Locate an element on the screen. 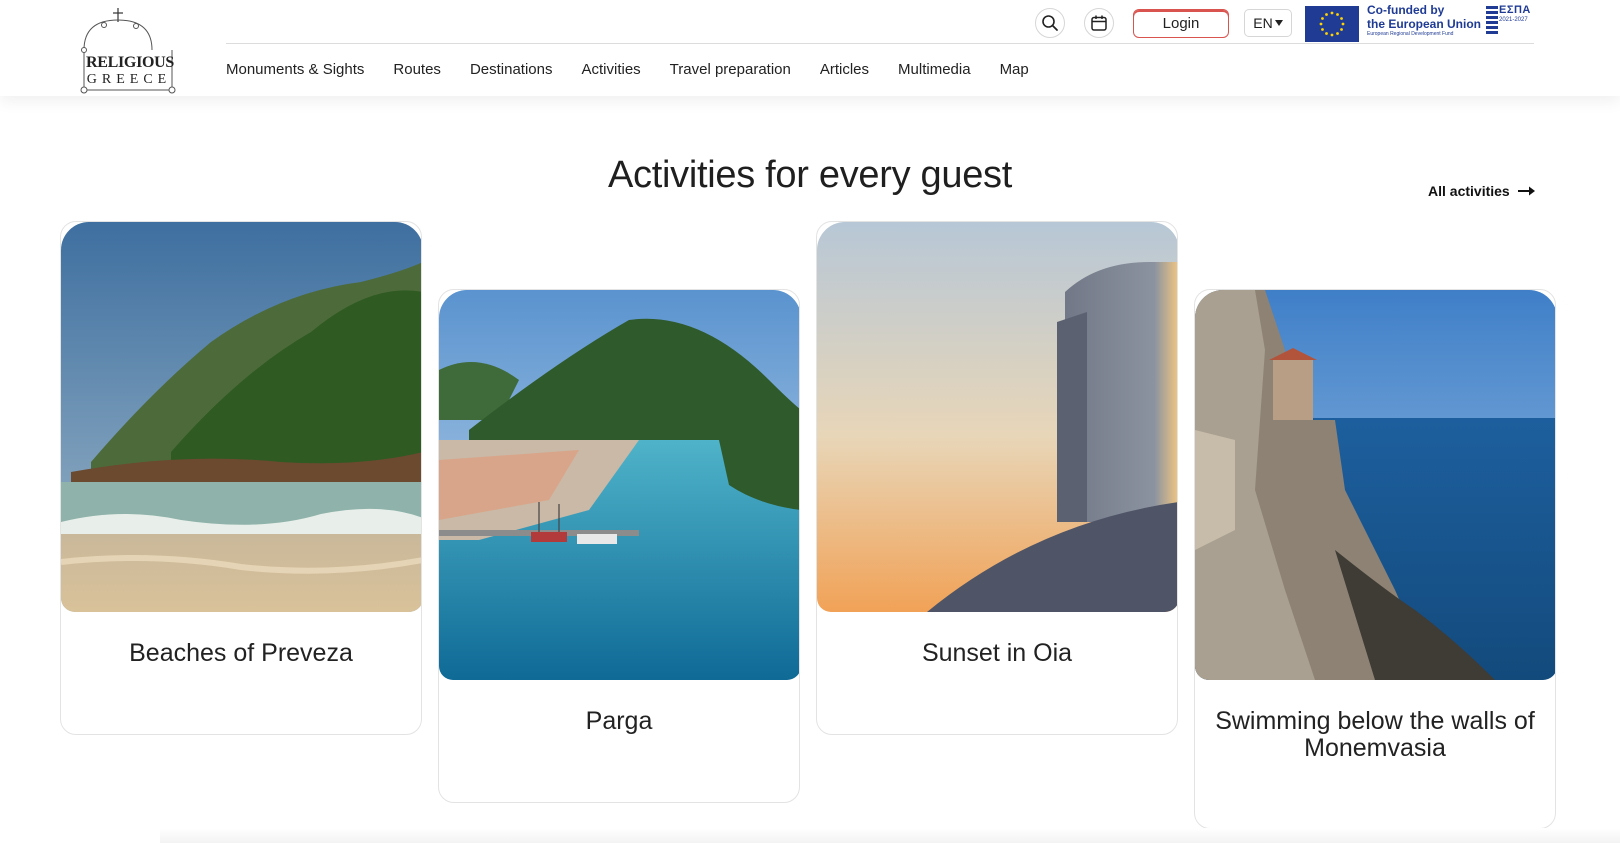 The image size is (1620, 843). card-title: Swimming below the walls of Monemvasia is located at coordinates (1375, 734).